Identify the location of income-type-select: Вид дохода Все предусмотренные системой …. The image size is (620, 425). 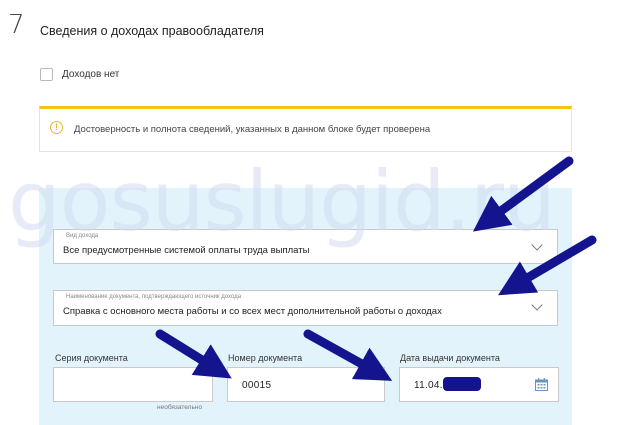
(305, 246).